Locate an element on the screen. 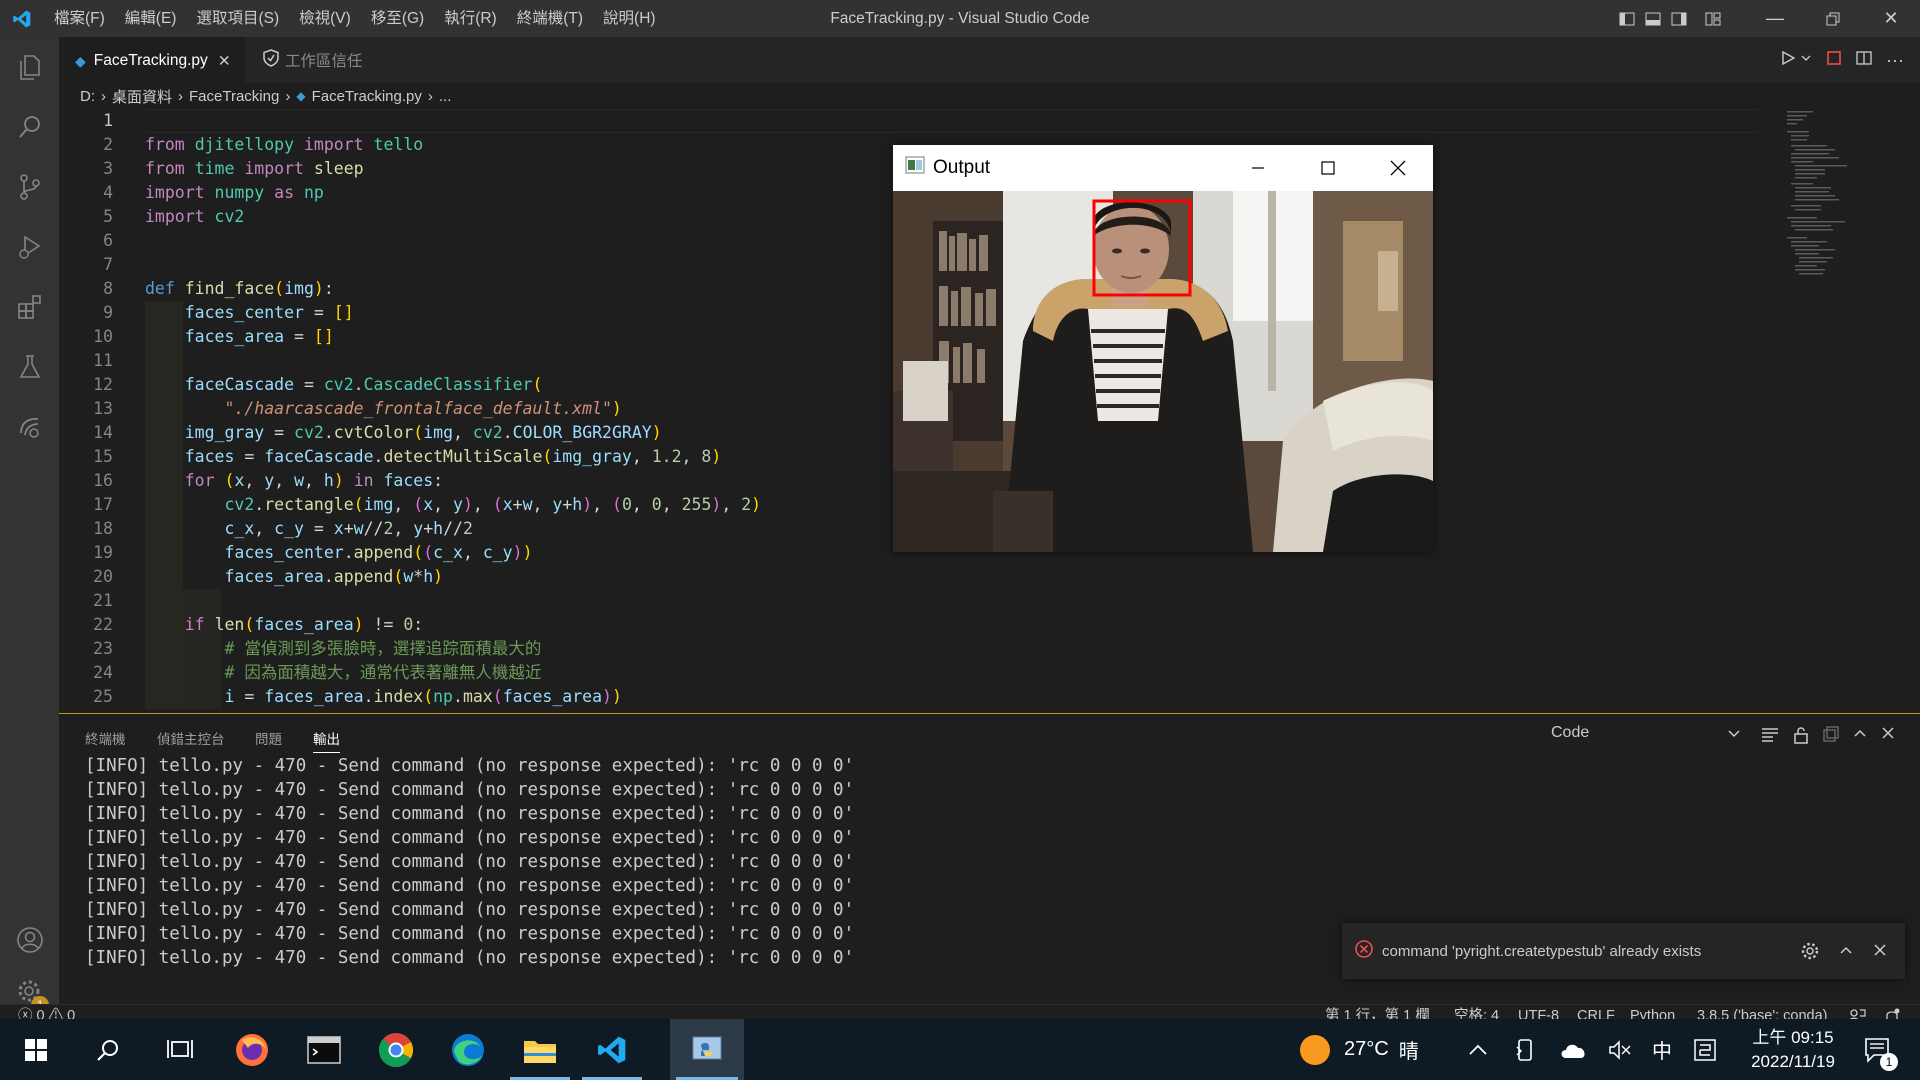  output-maximize-button is located at coordinates (1328, 168).